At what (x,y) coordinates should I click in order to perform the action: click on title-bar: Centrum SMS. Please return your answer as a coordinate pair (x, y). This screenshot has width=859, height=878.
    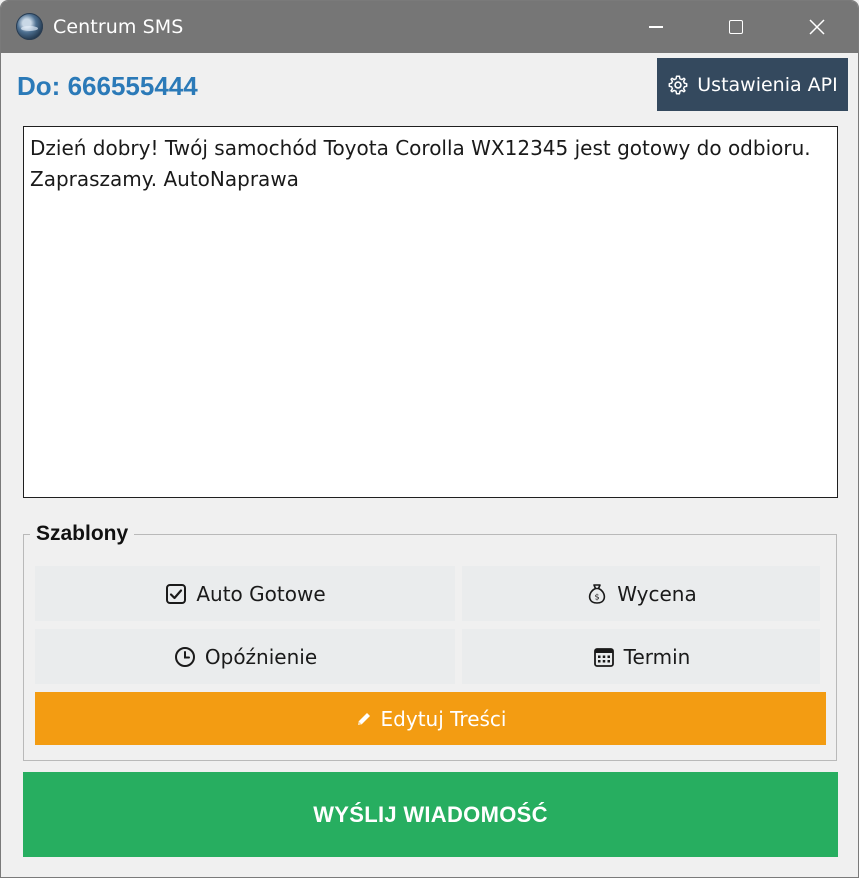
    Looking at the image, I should click on (429, 27).